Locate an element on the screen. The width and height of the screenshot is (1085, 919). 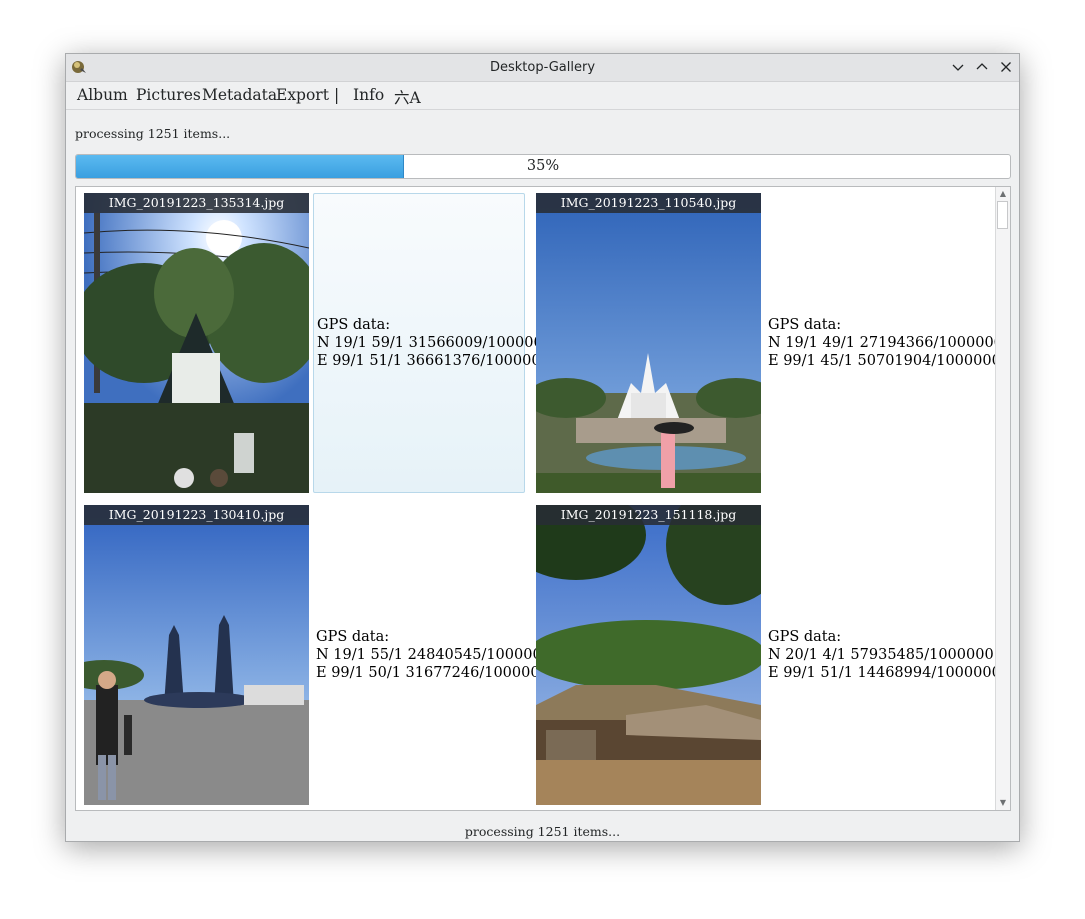
chevron-down-icon is located at coordinates (958, 67).